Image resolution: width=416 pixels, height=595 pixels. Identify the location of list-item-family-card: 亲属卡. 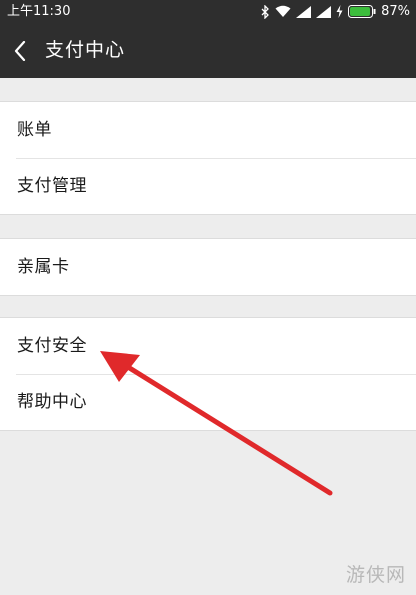
(208, 267).